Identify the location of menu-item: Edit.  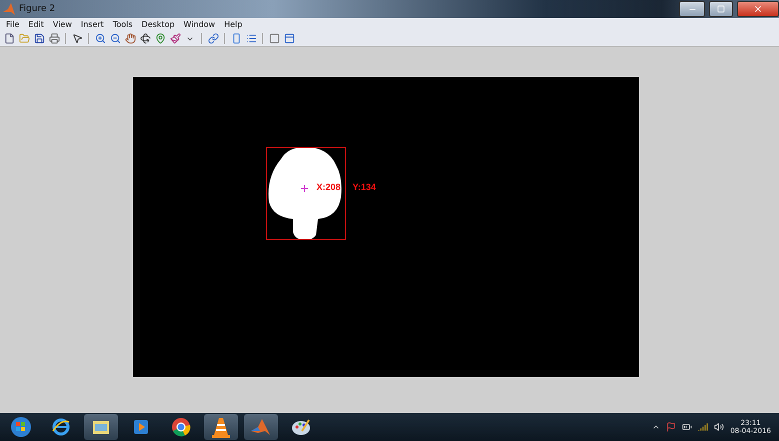
(36, 24).